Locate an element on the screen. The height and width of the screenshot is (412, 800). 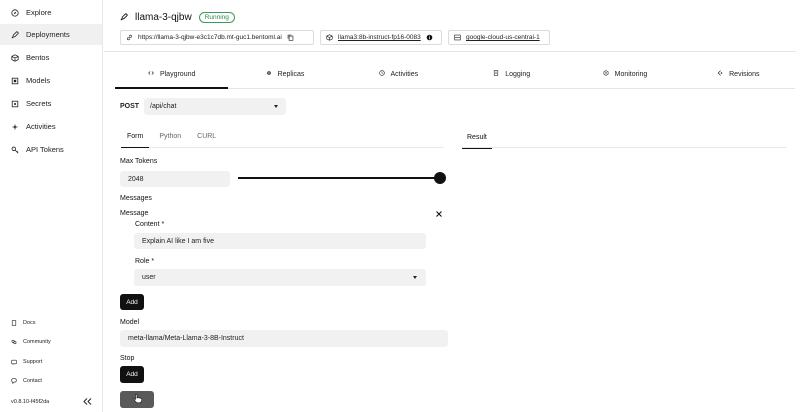
sidebar-item-explore: Explore is located at coordinates (51, 12).